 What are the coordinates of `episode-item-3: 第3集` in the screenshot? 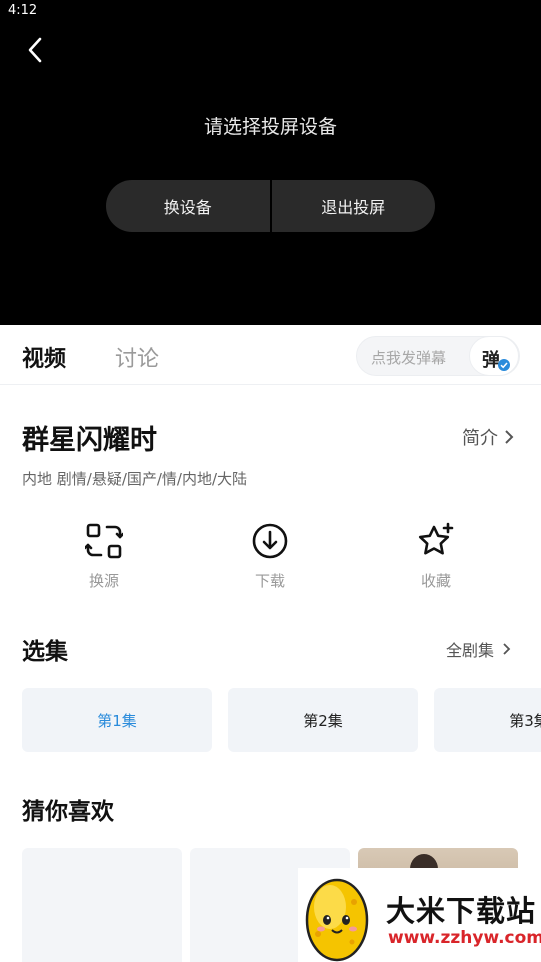 It's located at (487, 720).